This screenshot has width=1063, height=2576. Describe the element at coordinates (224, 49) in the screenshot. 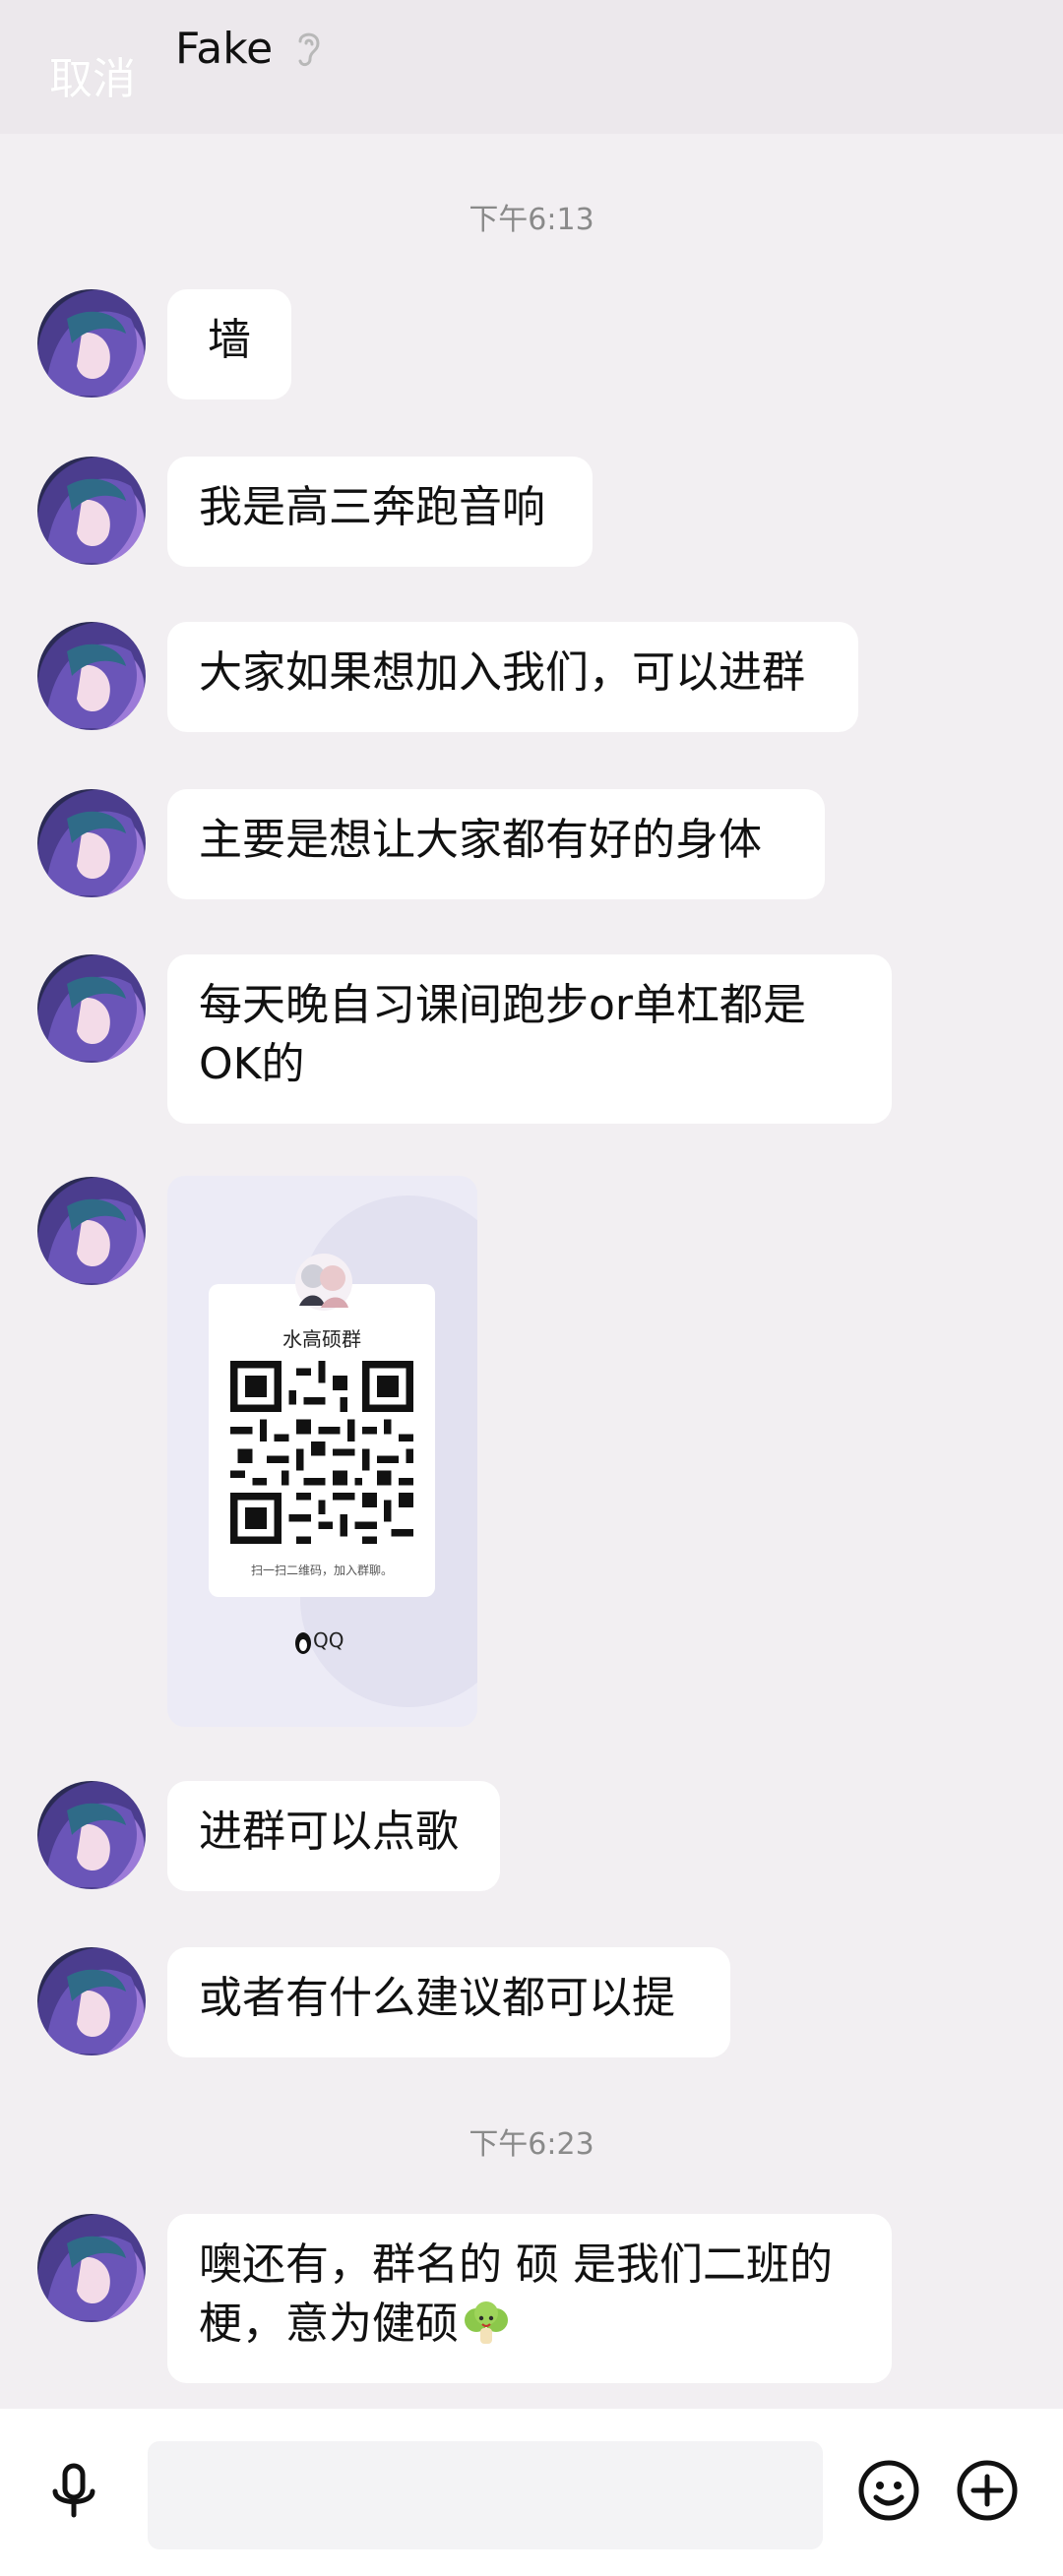

I see `contact-name: Fake` at that location.